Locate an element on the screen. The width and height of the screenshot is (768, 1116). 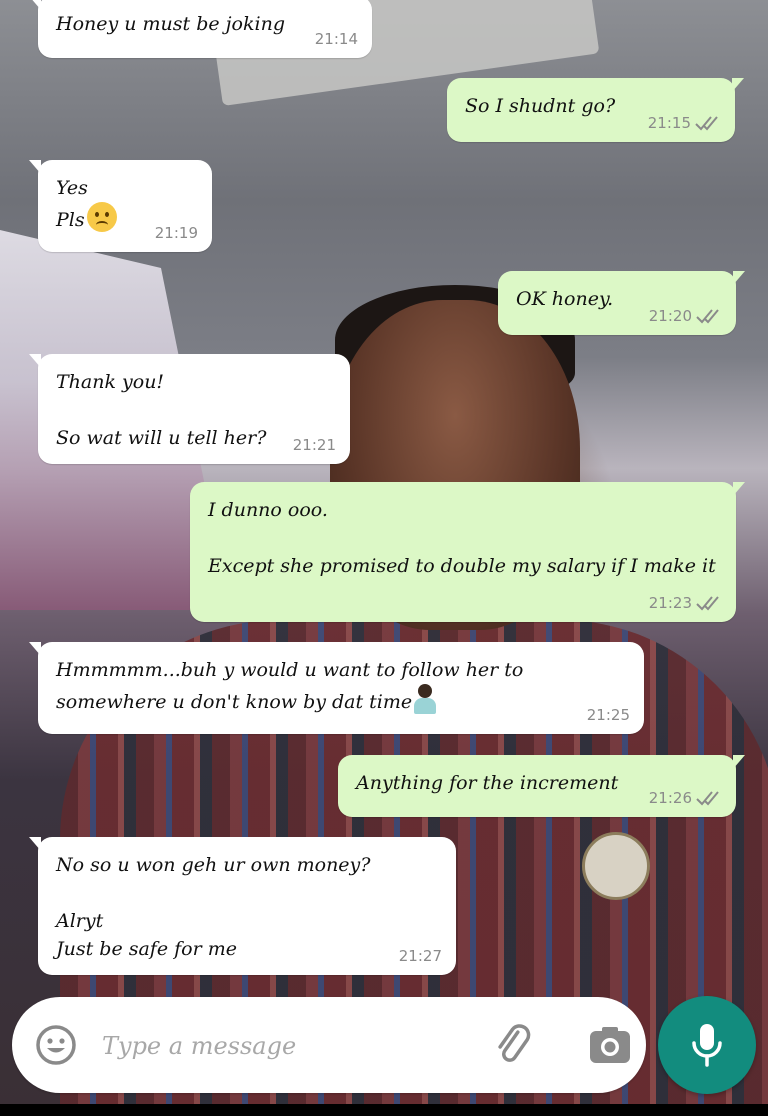
frowning-face-icon is located at coordinates (101, 217).